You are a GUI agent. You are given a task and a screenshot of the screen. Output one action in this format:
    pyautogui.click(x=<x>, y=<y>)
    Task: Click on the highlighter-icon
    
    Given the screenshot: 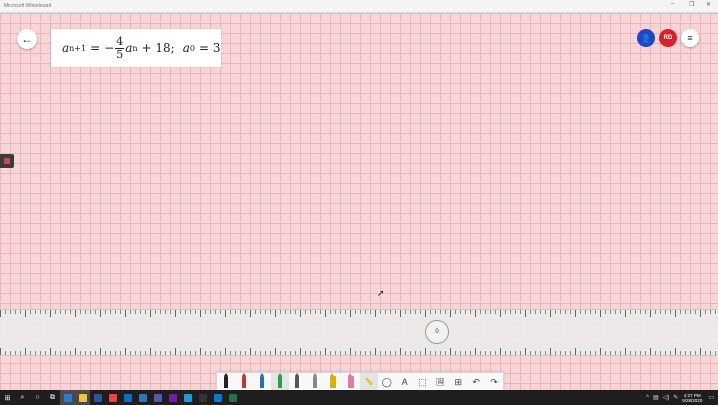 What is the action you would take?
    pyautogui.click(x=333, y=380)
    